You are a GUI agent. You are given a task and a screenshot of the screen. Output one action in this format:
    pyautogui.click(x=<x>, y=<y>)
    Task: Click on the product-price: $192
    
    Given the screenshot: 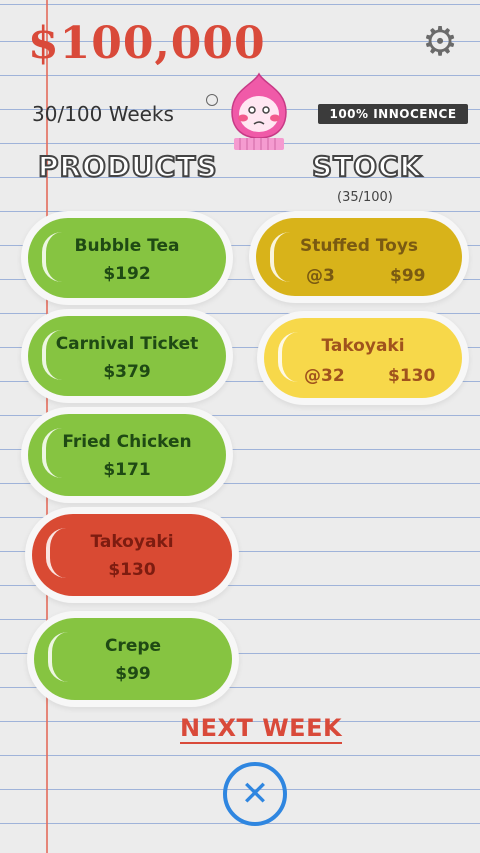 What is the action you would take?
    pyautogui.click(x=127, y=274)
    